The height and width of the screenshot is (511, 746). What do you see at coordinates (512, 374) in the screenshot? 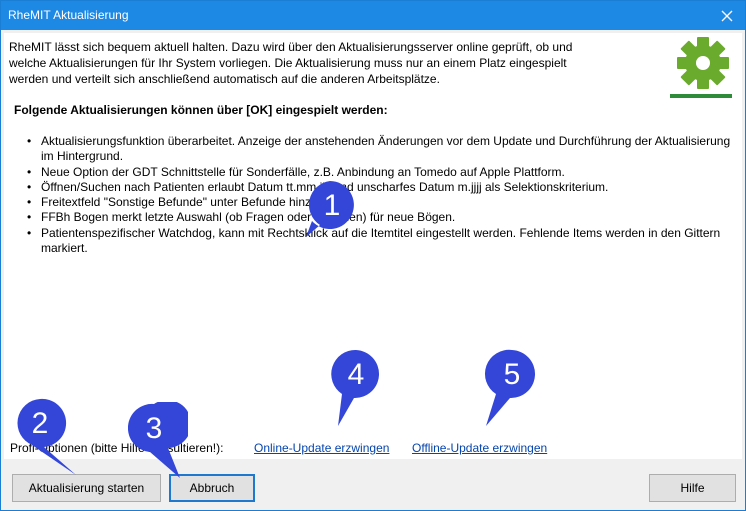
I see `callout-number: 5` at bounding box center [512, 374].